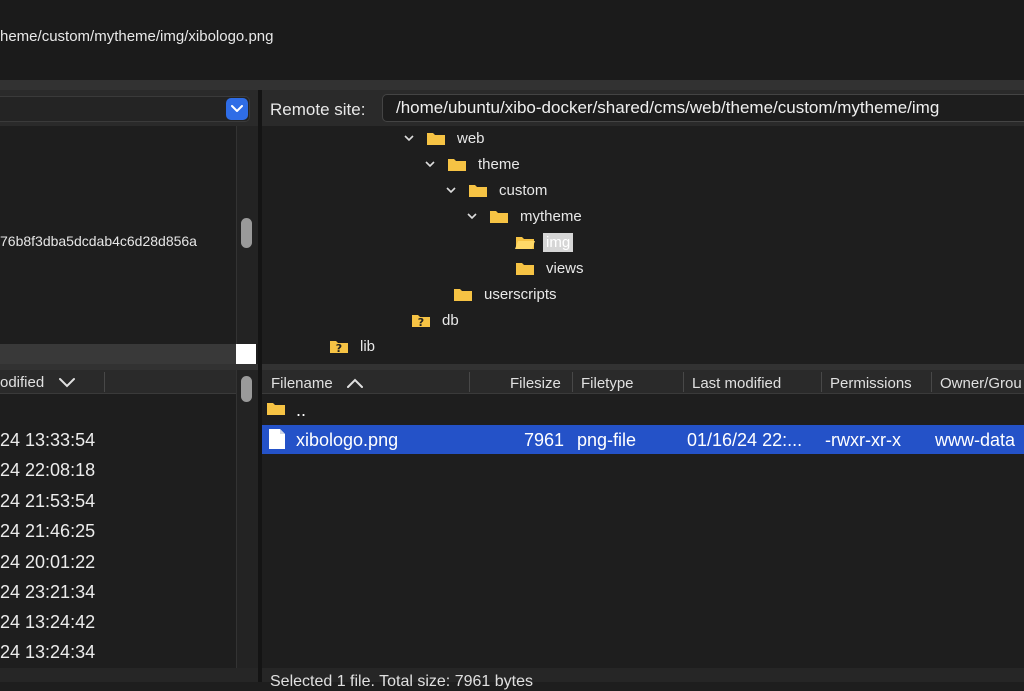  Describe the element at coordinates (246, 389) in the screenshot. I see `local-list-scroll-thumb` at that location.